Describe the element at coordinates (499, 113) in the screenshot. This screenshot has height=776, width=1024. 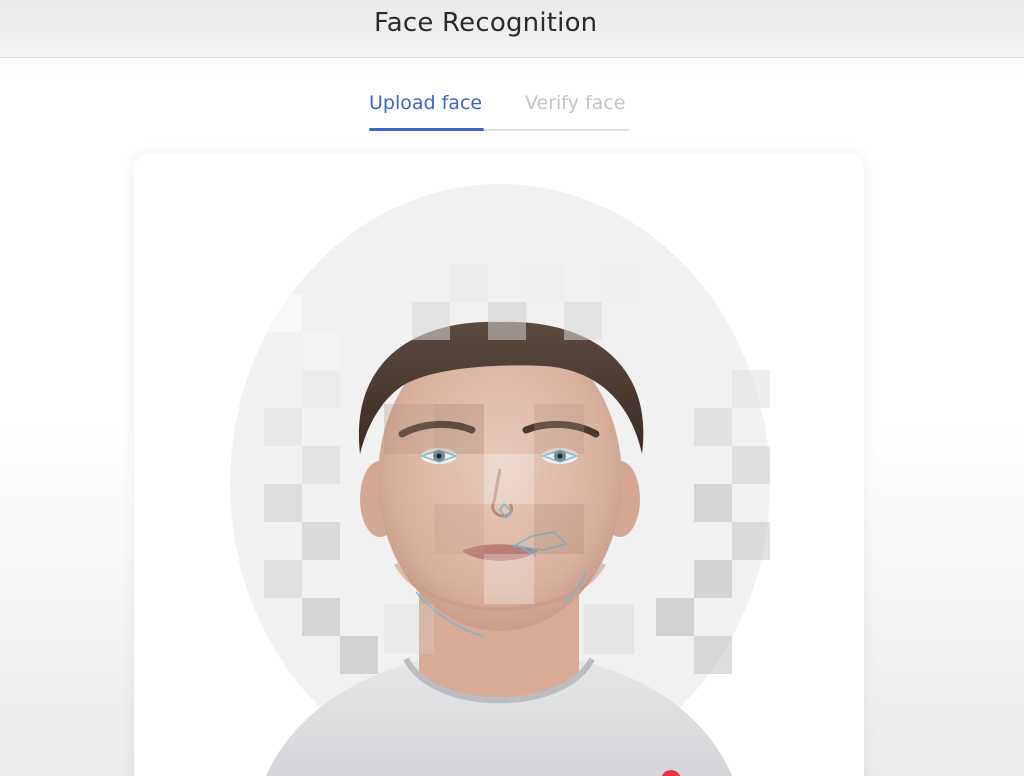
I see `tab-bar: Upload face Verify face` at that location.